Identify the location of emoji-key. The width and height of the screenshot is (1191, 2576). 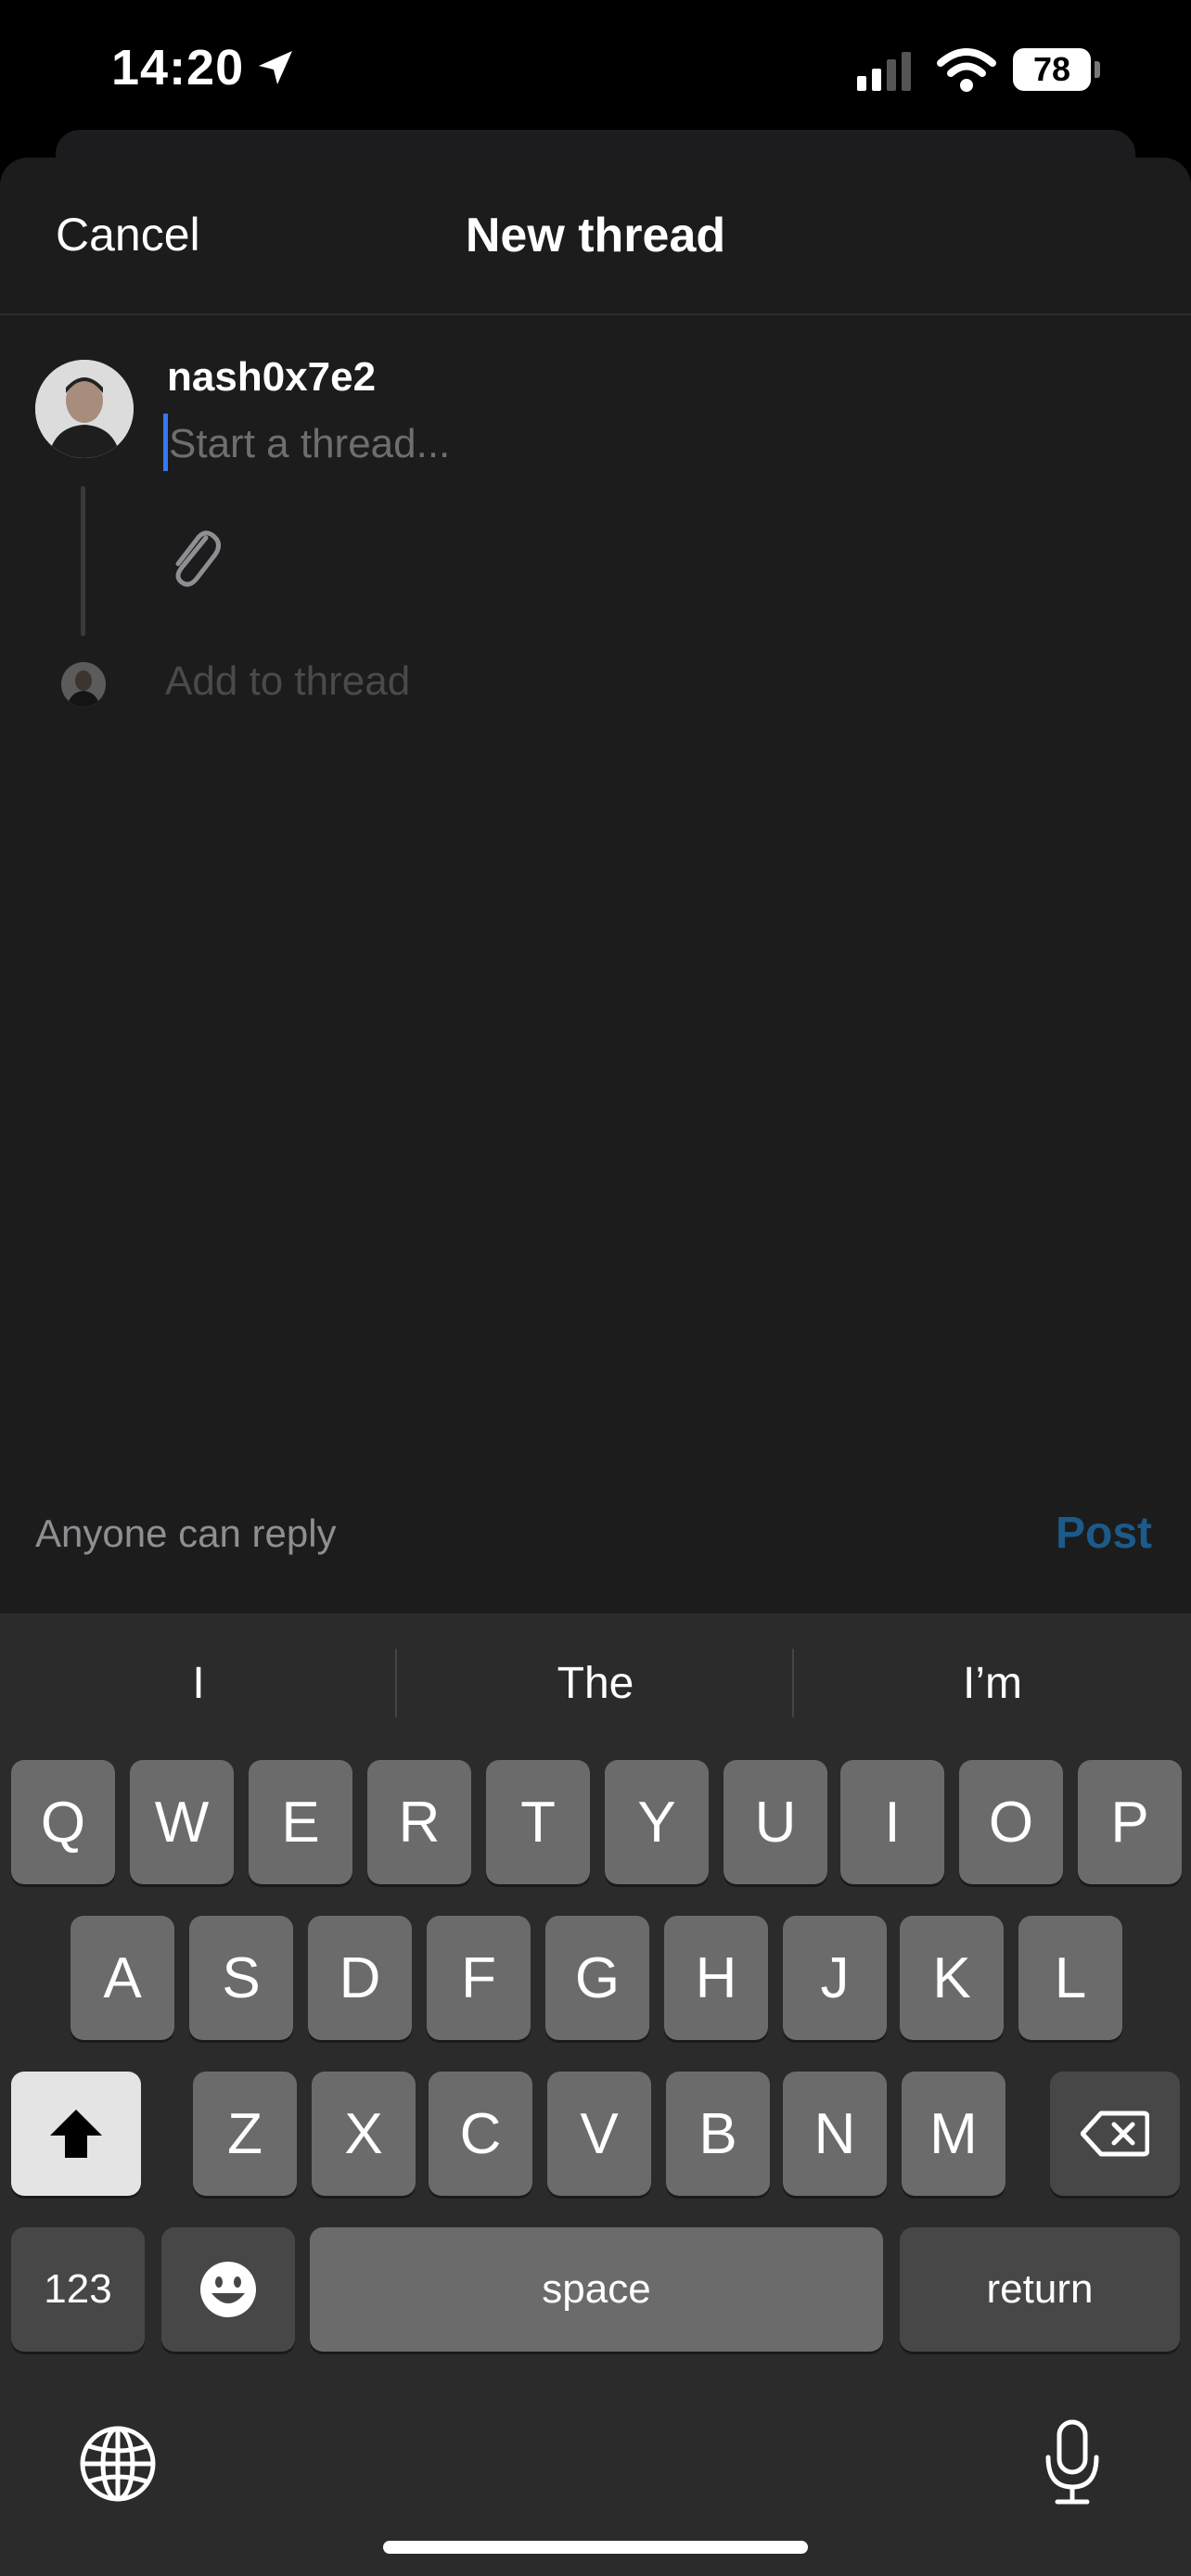
(228, 2289).